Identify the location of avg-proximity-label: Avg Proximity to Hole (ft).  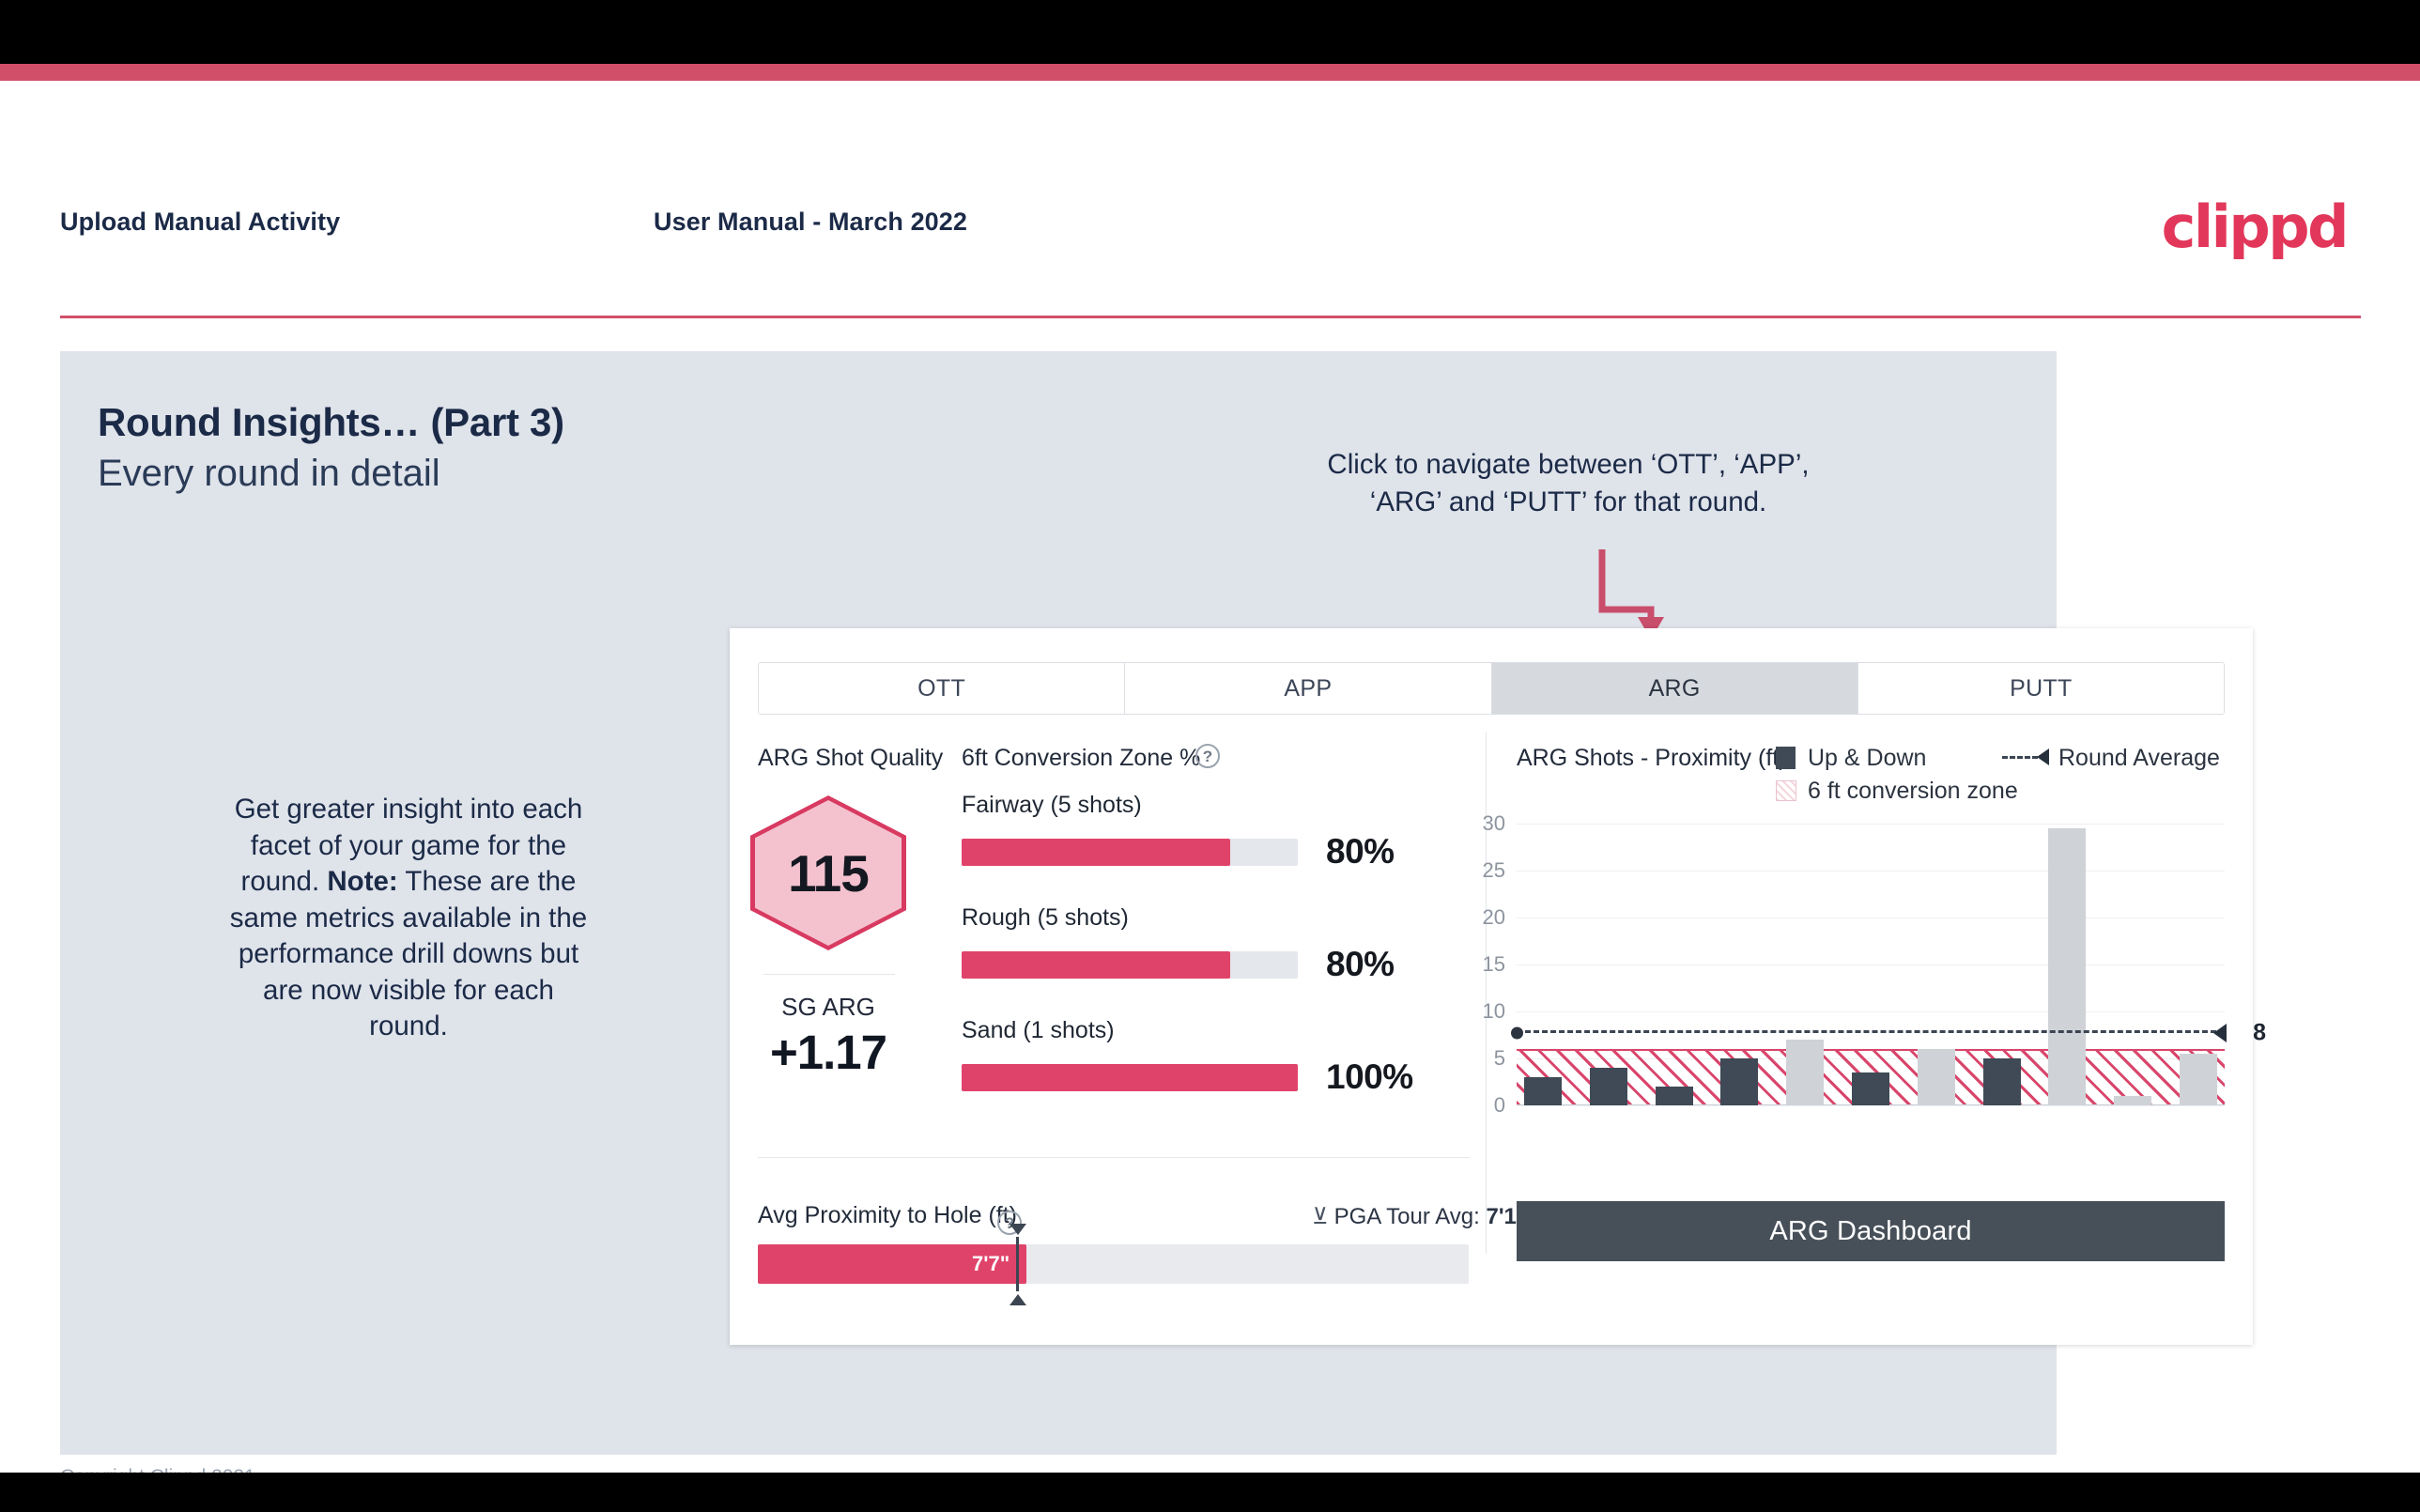
(888, 1215).